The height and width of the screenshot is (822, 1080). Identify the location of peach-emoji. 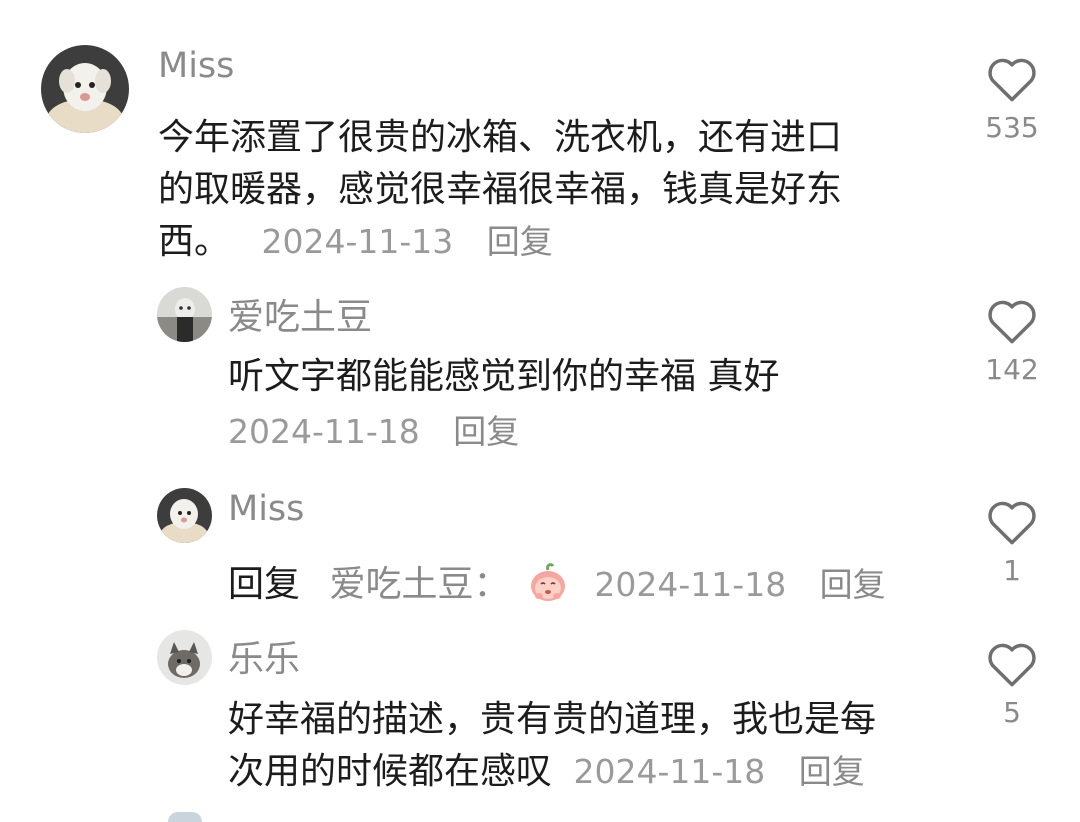
(548, 587).